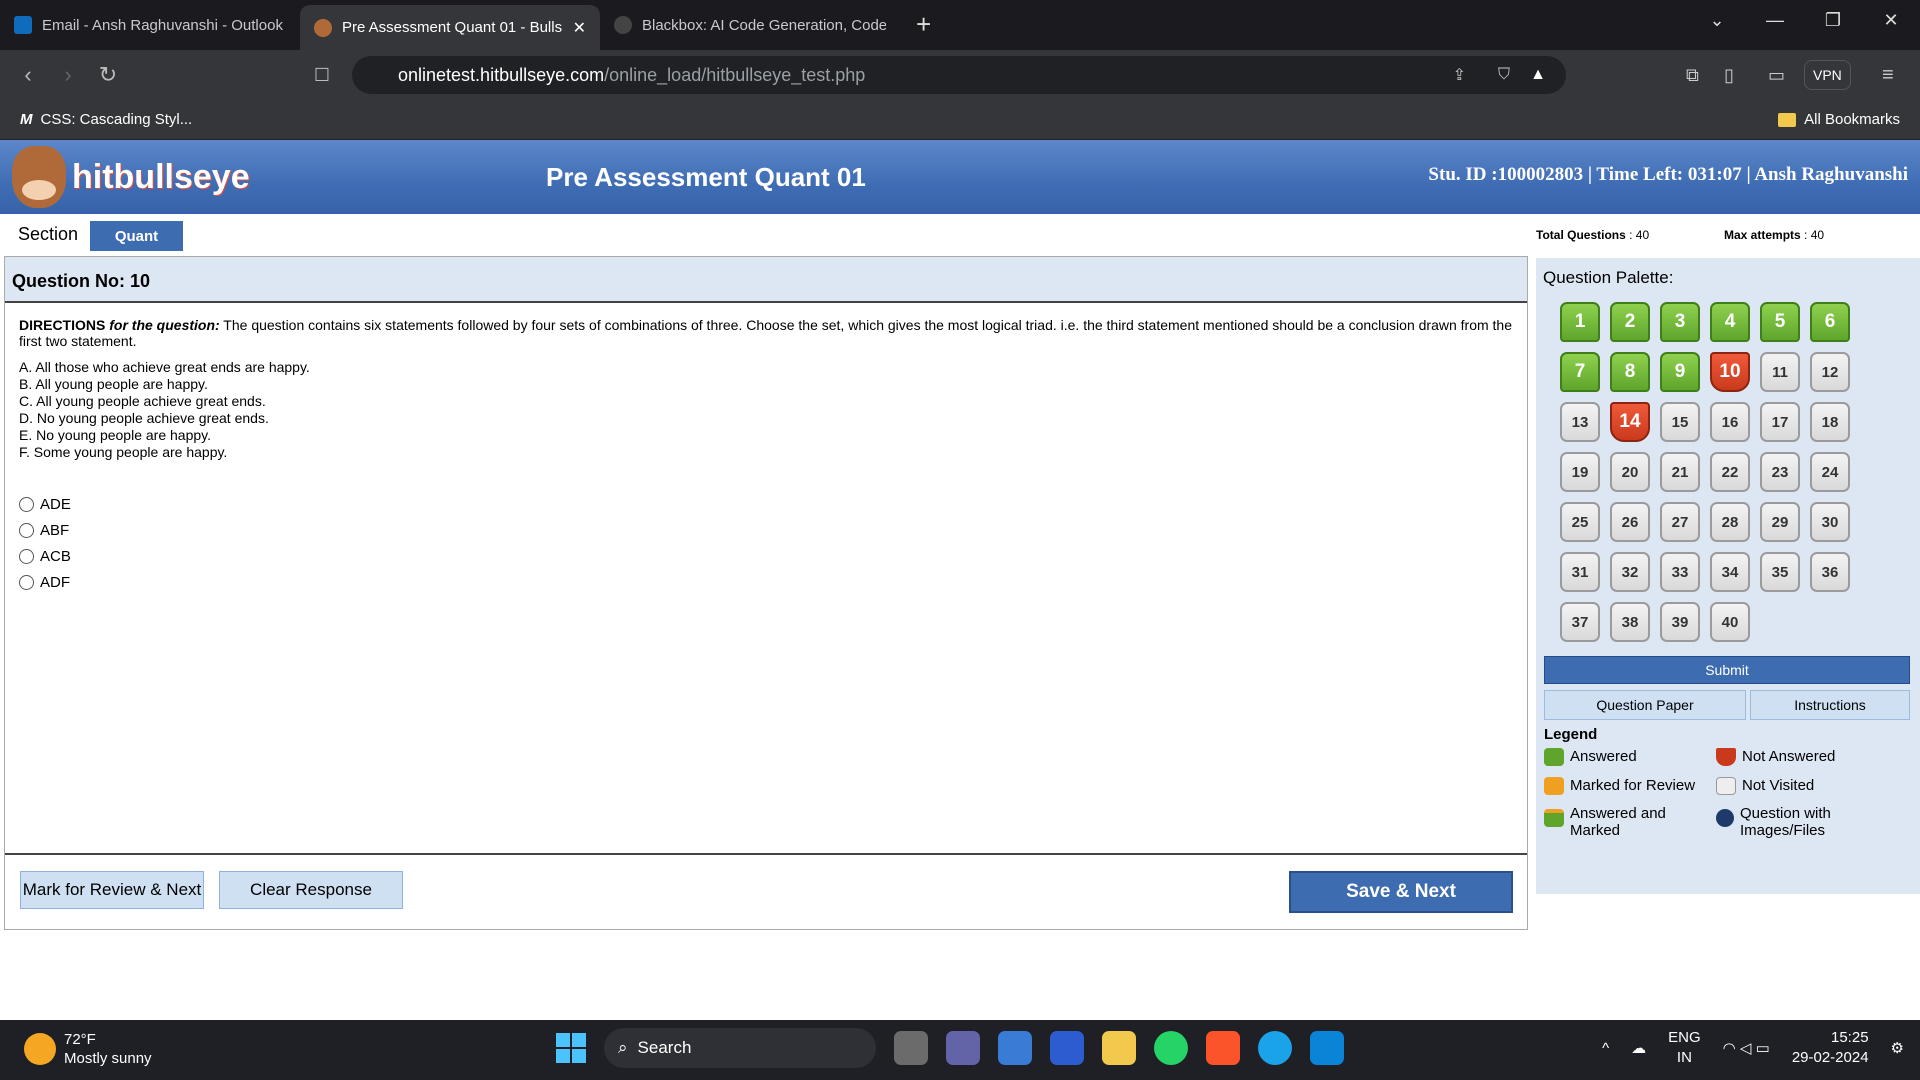 The image size is (1920, 1080). Describe the element at coordinates (1401, 892) in the screenshot. I see `save-next-button: Save & Next` at that location.